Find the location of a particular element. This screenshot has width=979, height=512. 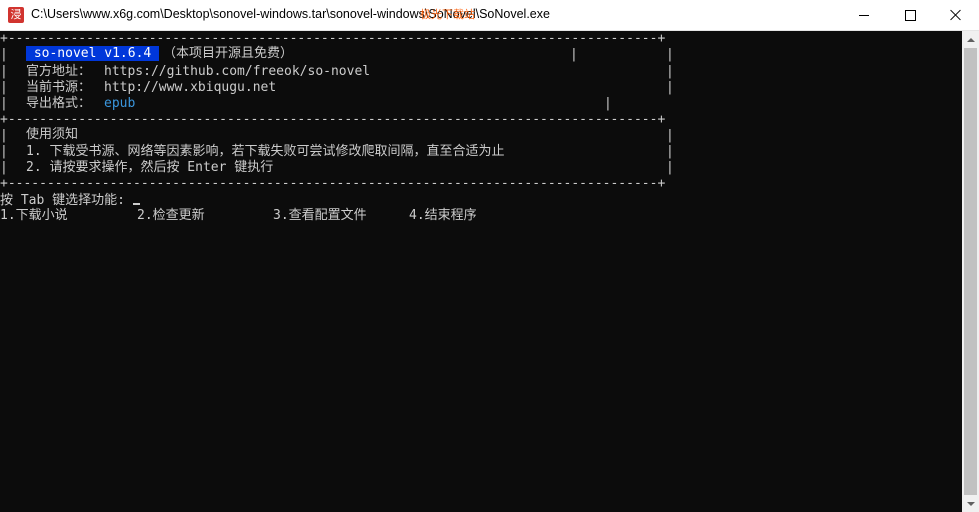

notice-item-2: 2. 请按要求操作，然后按 Enter 键执行 is located at coordinates (150, 167).